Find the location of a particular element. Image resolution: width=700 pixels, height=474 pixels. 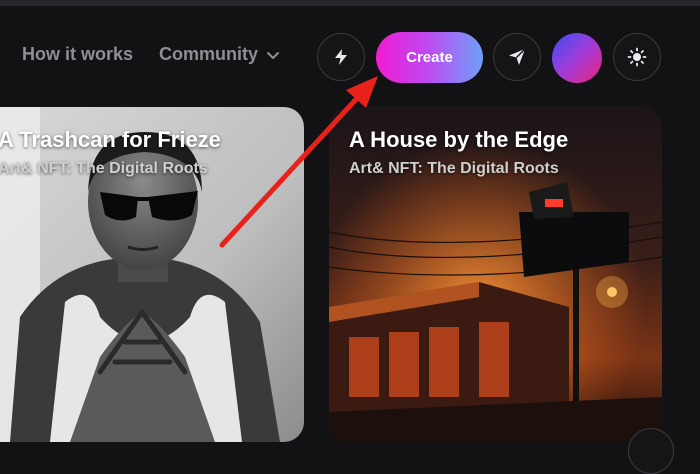

send-icon is located at coordinates (517, 56).